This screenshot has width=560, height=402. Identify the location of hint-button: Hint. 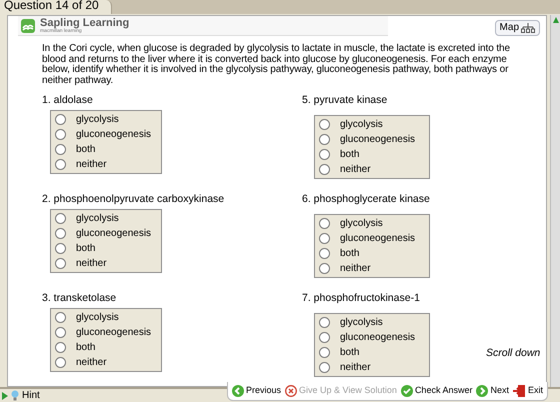
(25, 395).